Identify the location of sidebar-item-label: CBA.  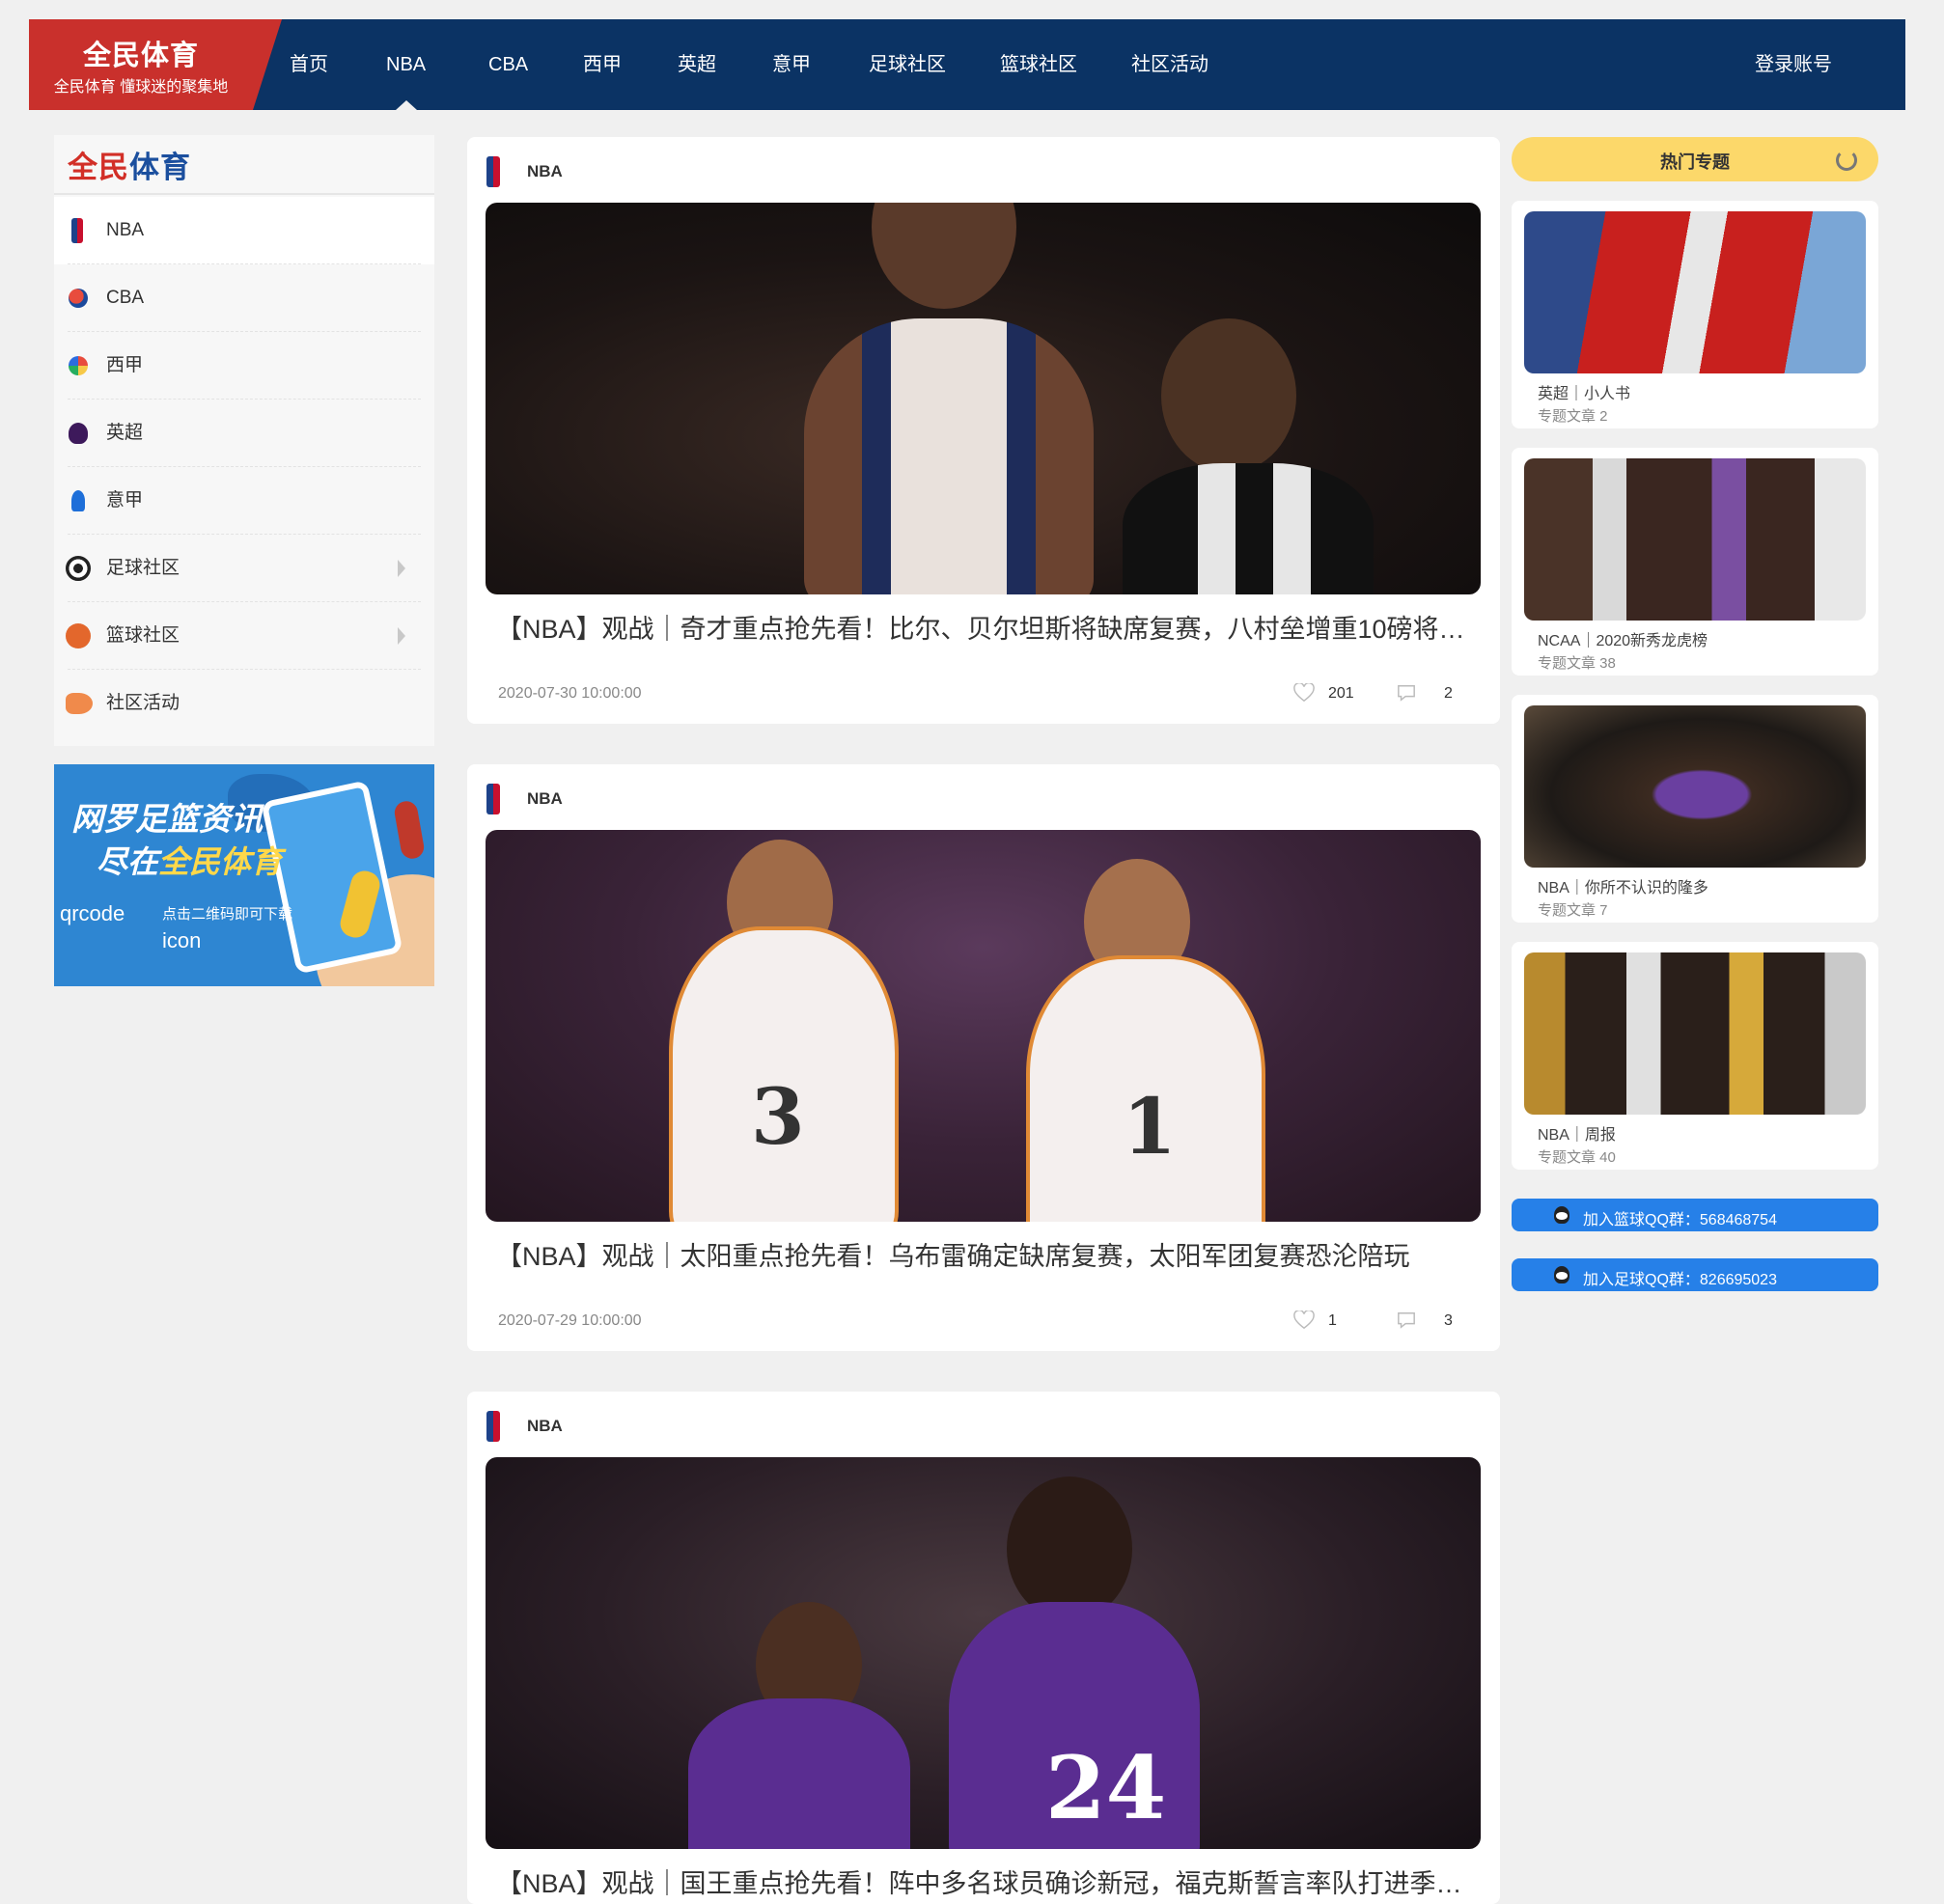
(126, 298).